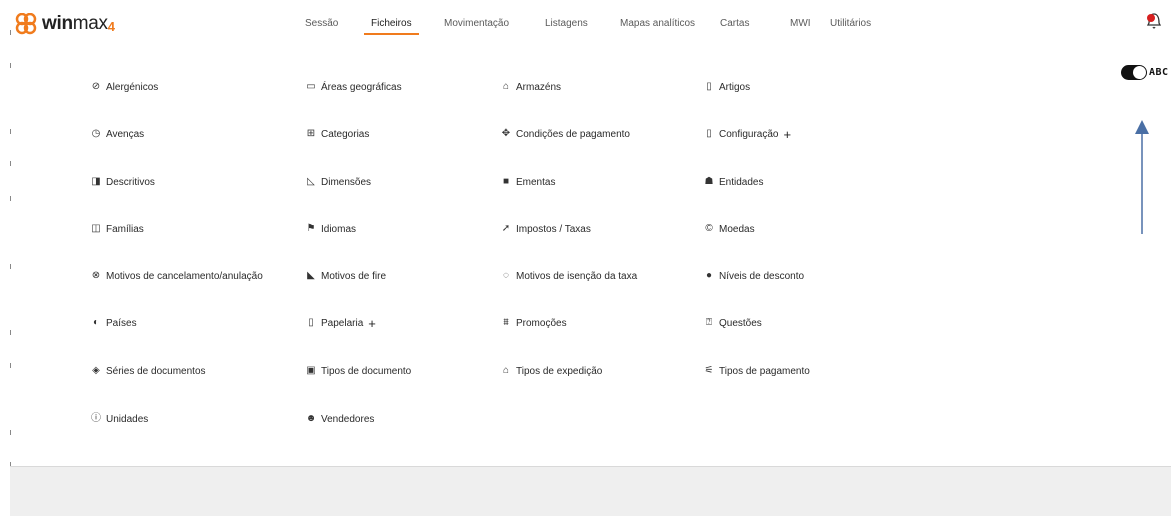 The height and width of the screenshot is (516, 1171). I want to click on active-tab-indicator, so click(391, 34).